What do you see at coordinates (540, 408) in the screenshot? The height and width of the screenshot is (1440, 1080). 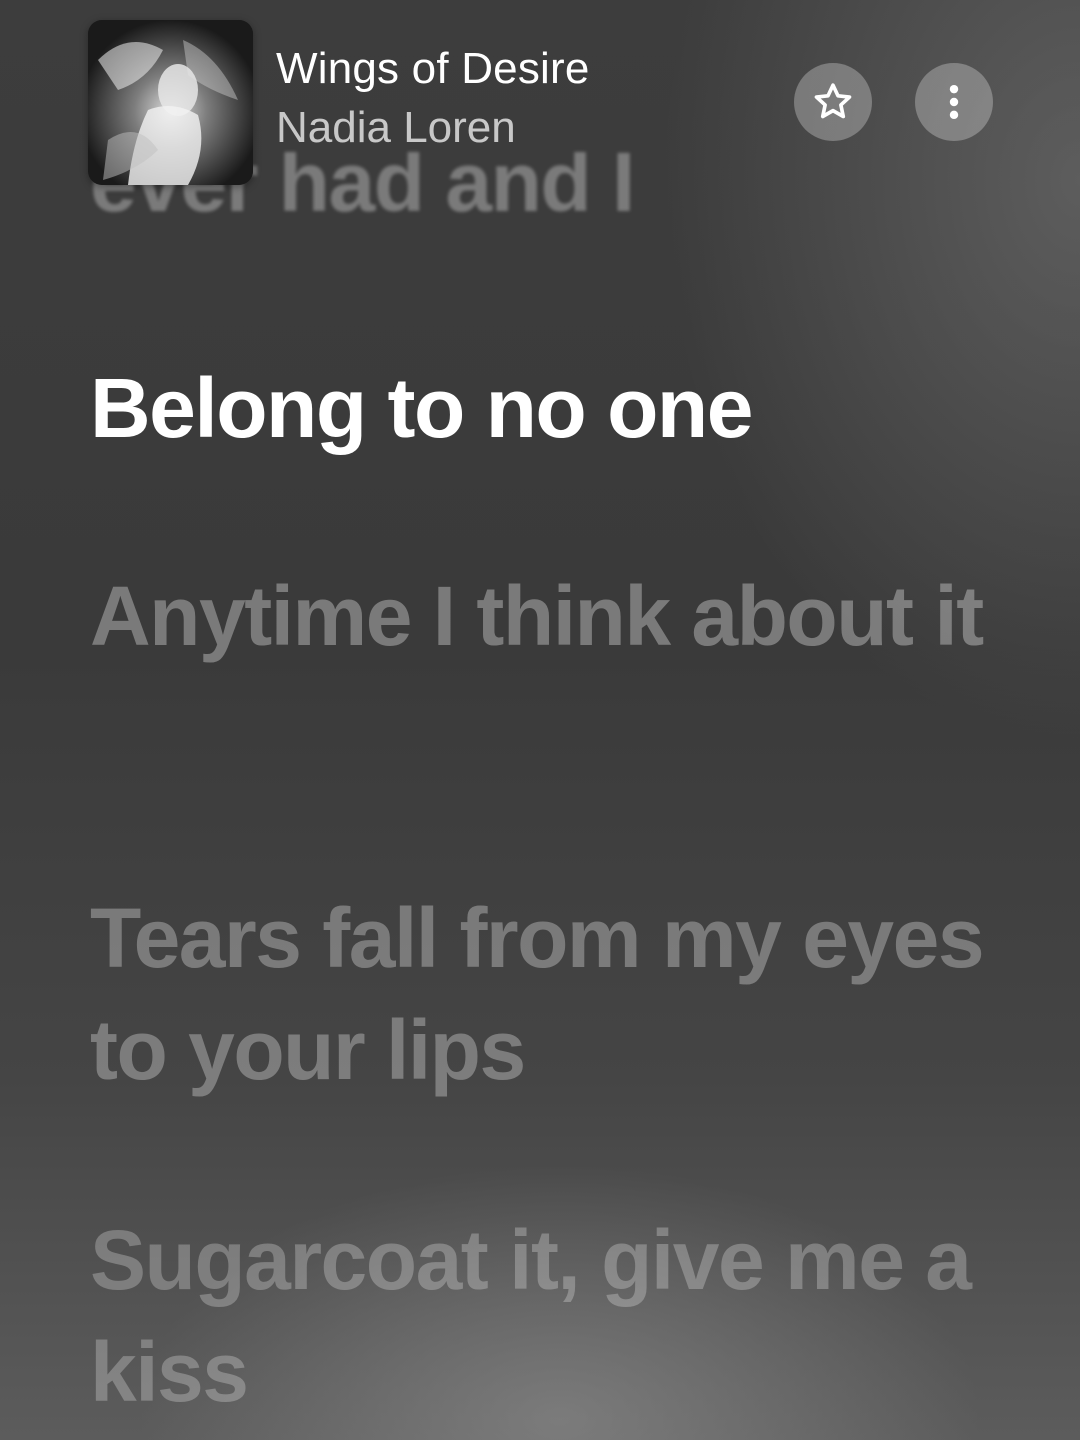 I see `lyric-line-current: Belong to no one` at bounding box center [540, 408].